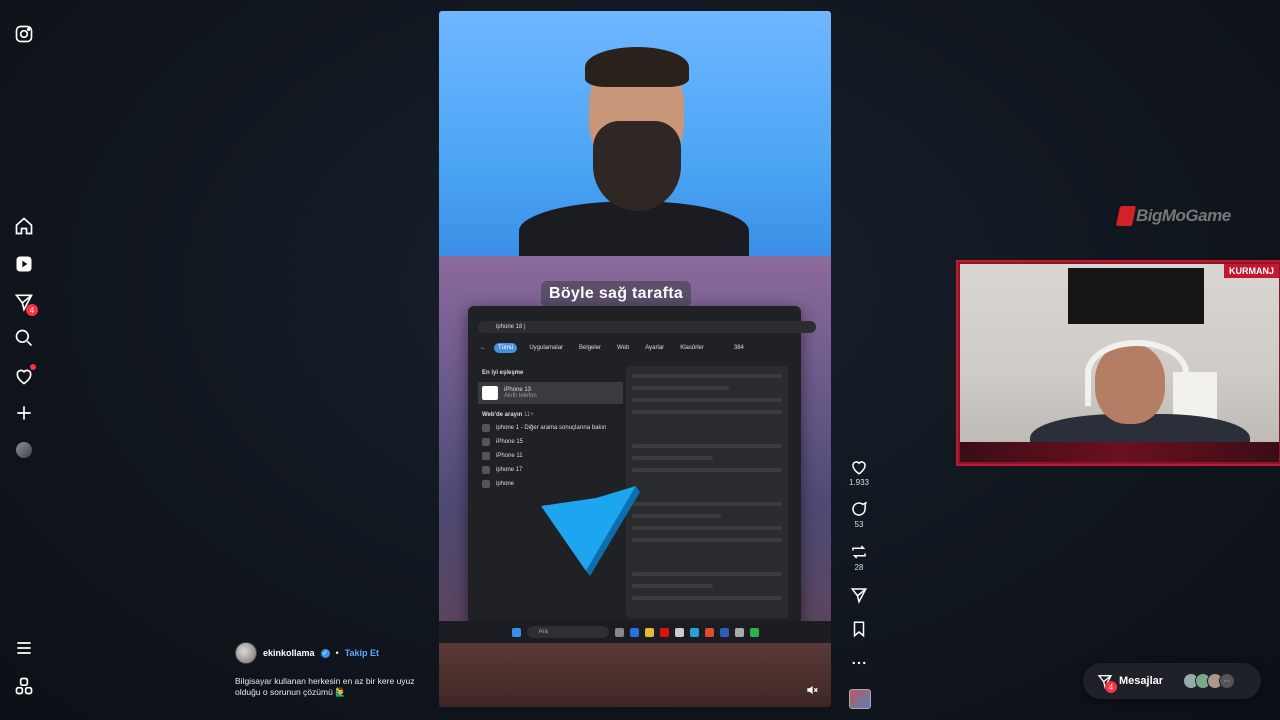  I want to click on reels-icon, so click(24, 264).